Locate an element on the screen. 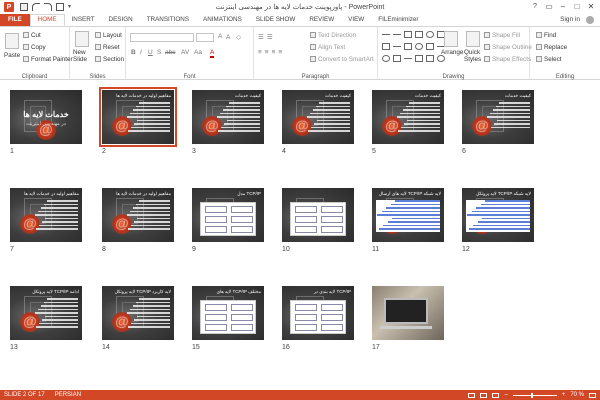  shape-effects-button: Shape Effects is located at coordinates (507, 59).